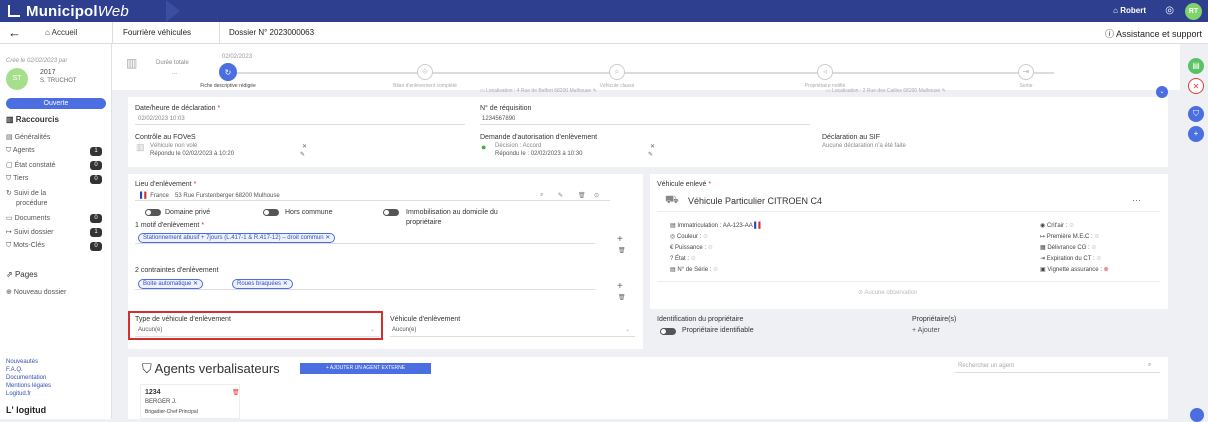  I want to click on agent-search-placeholder: Rechercher un agent, so click(986, 366).